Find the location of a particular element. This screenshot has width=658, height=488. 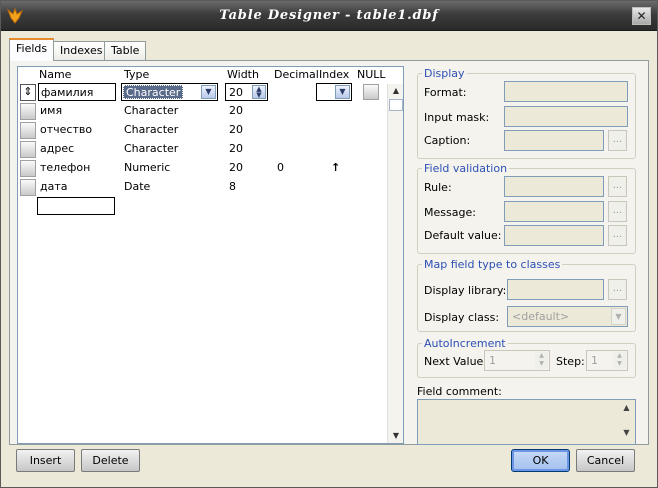

field-name: телефон is located at coordinates (65, 167).